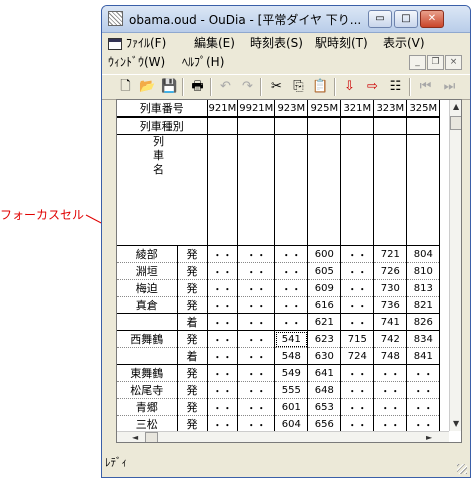  What do you see at coordinates (341, 43) in the screenshot?
I see `menu-station-time: 駅時刻(T)` at bounding box center [341, 43].